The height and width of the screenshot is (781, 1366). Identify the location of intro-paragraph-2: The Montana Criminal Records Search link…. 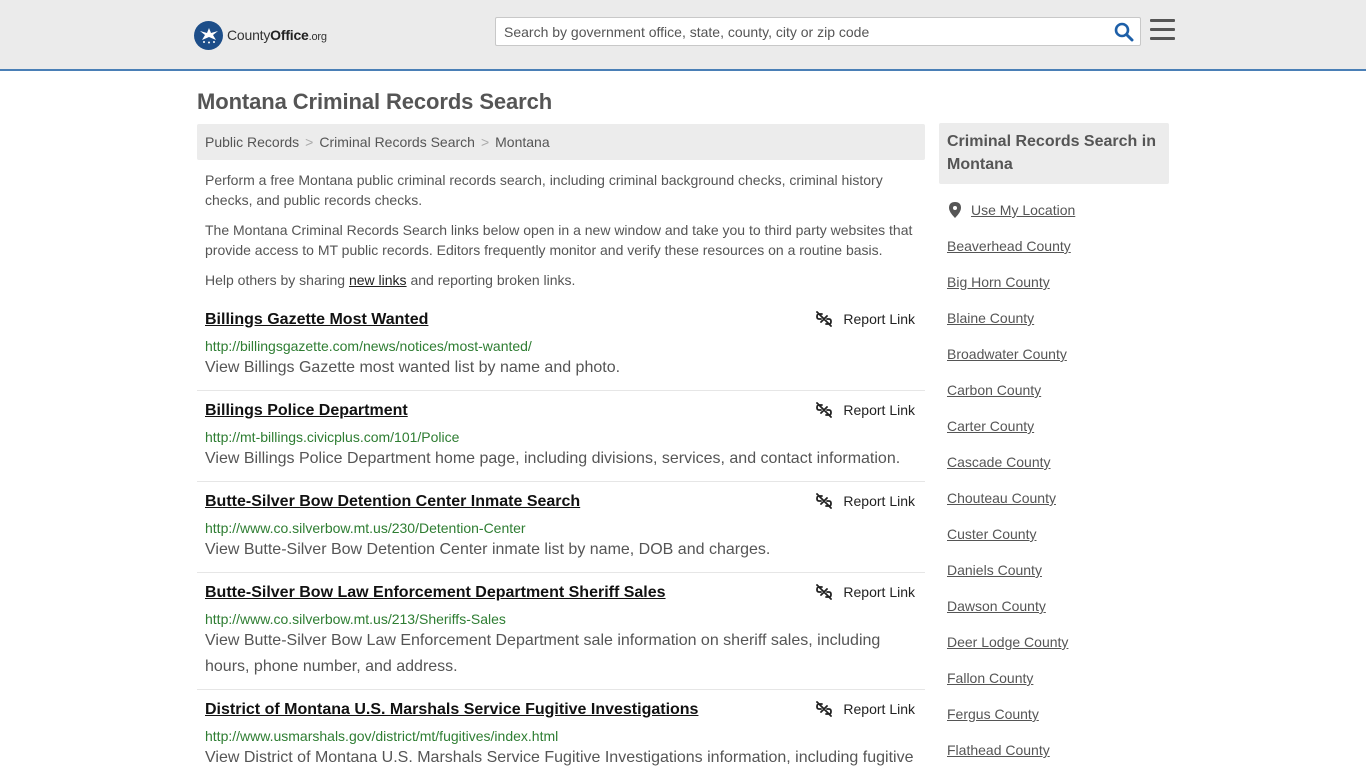
(559, 240).